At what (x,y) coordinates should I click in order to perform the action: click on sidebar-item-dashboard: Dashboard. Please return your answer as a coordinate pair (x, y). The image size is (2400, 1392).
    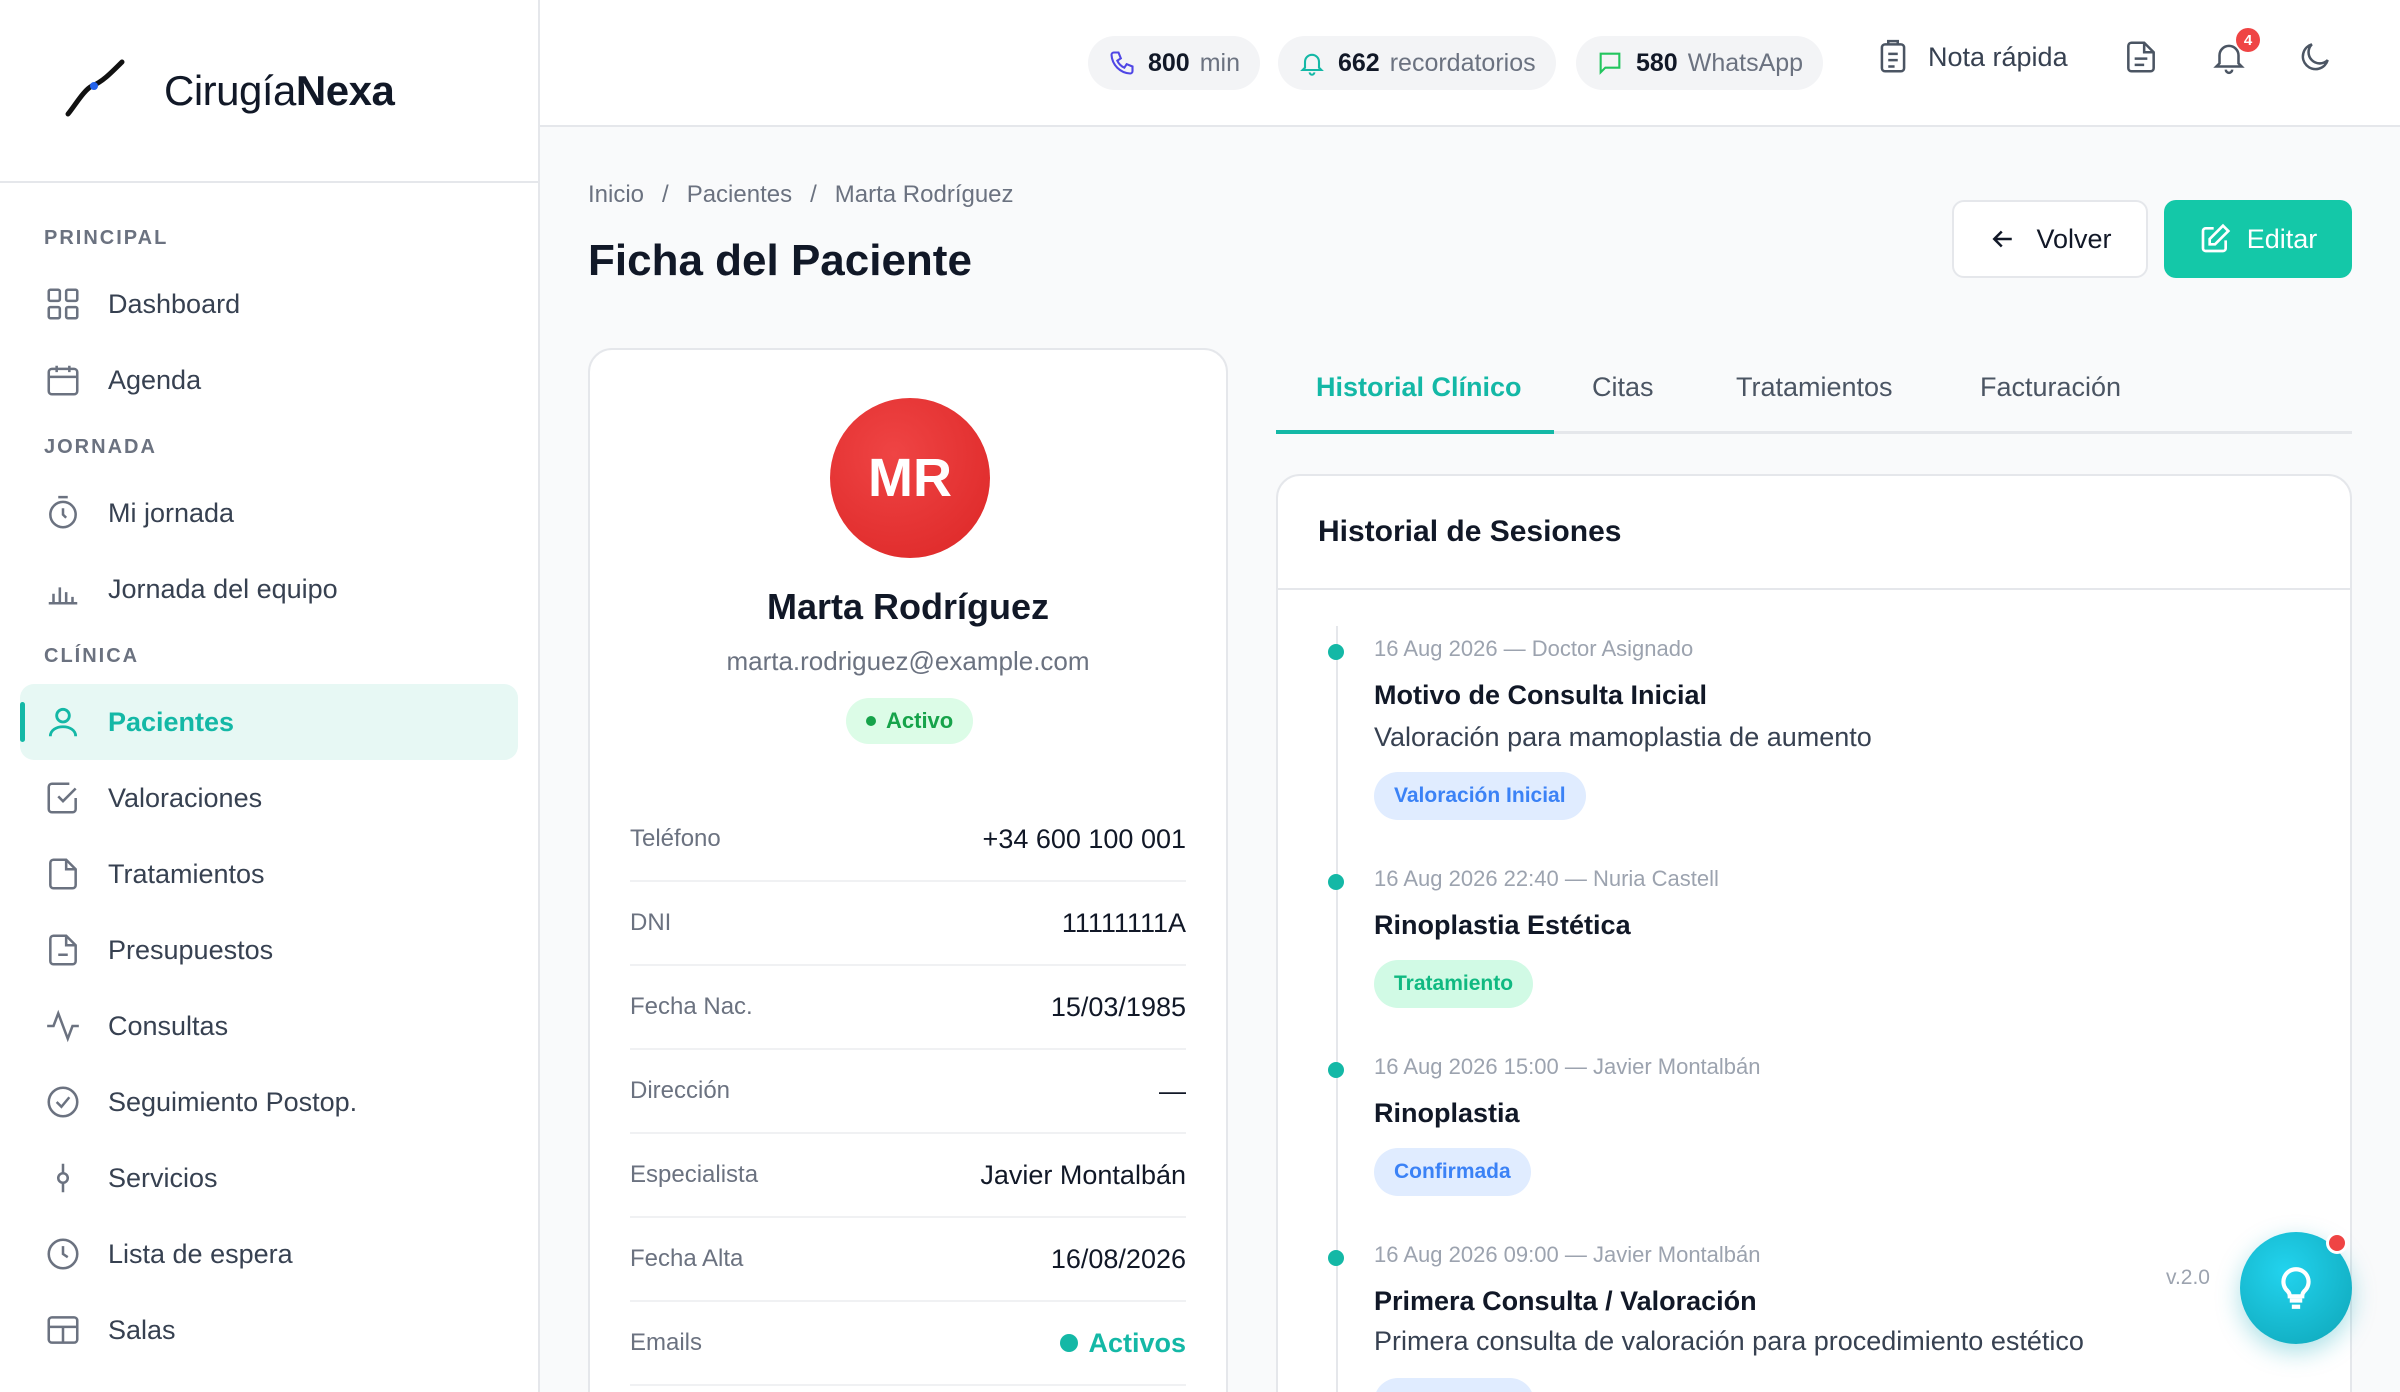
    Looking at the image, I should click on (269, 304).